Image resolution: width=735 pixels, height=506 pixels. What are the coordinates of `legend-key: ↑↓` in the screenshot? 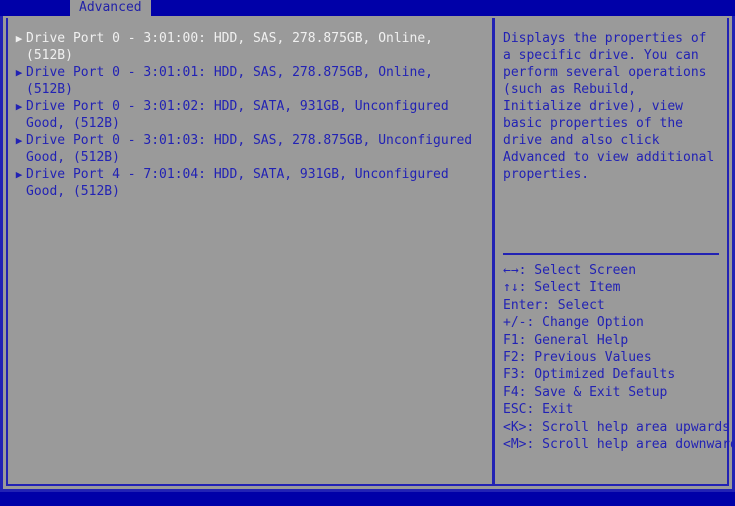 It's located at (511, 288).